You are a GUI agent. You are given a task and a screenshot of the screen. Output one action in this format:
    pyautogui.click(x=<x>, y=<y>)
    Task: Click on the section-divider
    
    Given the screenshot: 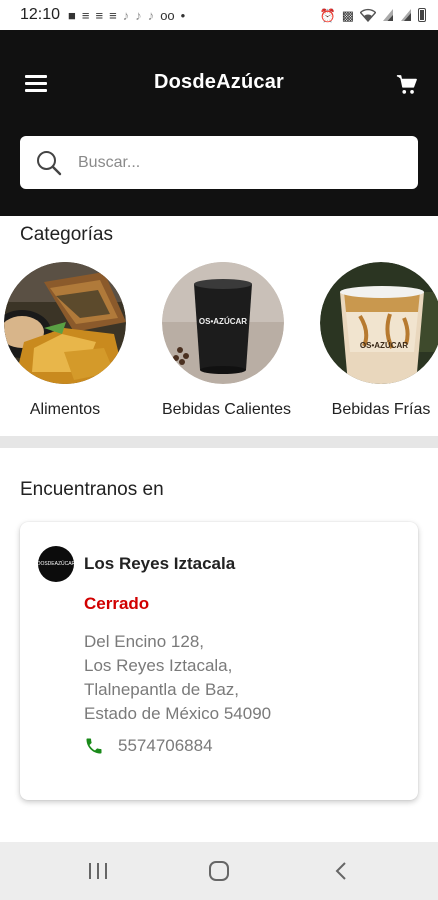 What is the action you would take?
    pyautogui.click(x=219, y=442)
    